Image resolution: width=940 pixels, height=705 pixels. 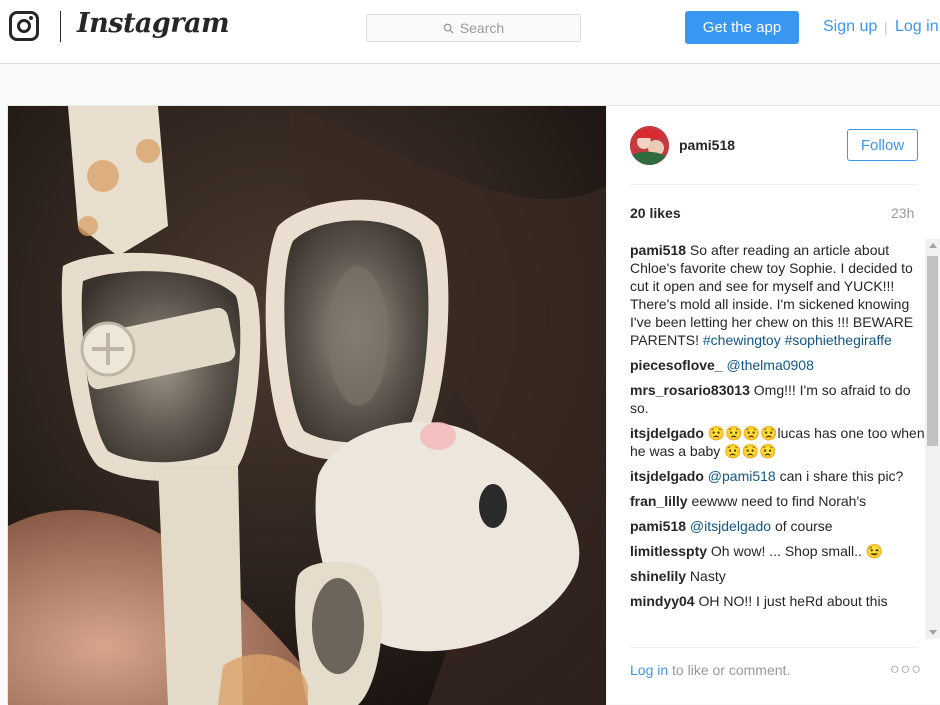 I want to click on comment-prompt: Log in to like or comment., so click(x=710, y=670).